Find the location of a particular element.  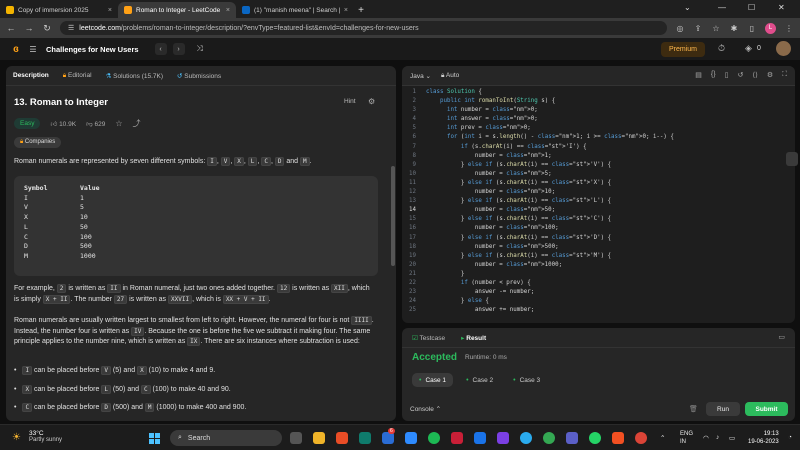

code-line: 21 } is located at coordinates (598, 274).